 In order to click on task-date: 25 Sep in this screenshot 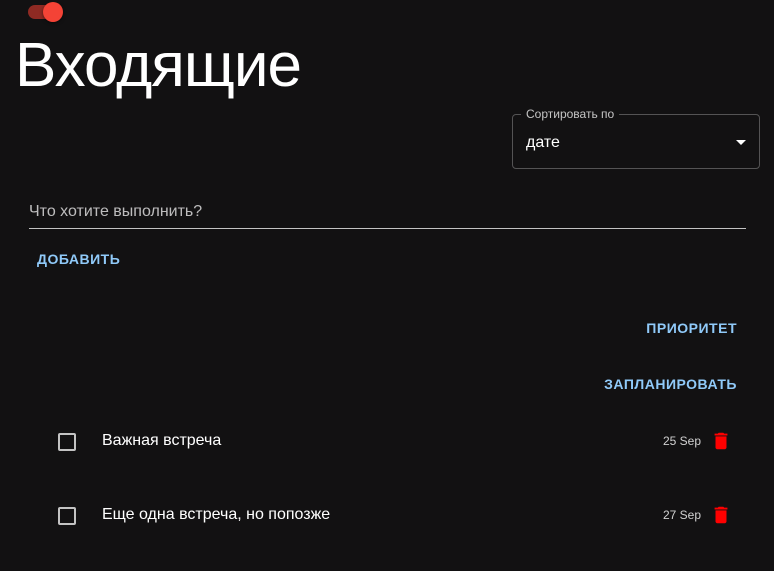, I will do `click(681, 441)`.